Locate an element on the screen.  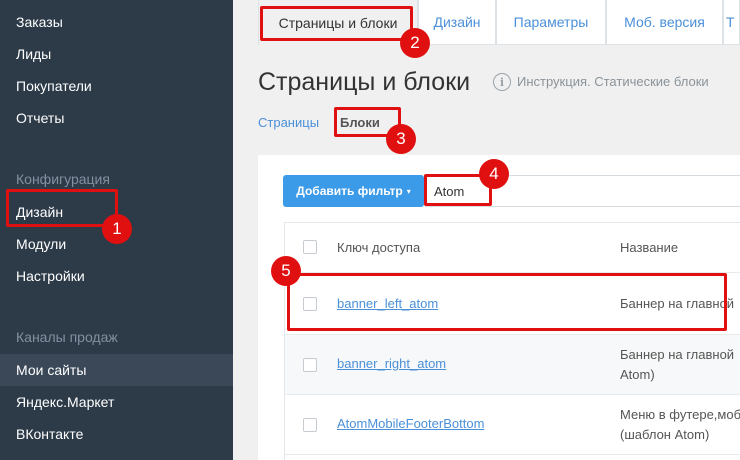
help-link: Инструкция. Статические блоки is located at coordinates (613, 81).